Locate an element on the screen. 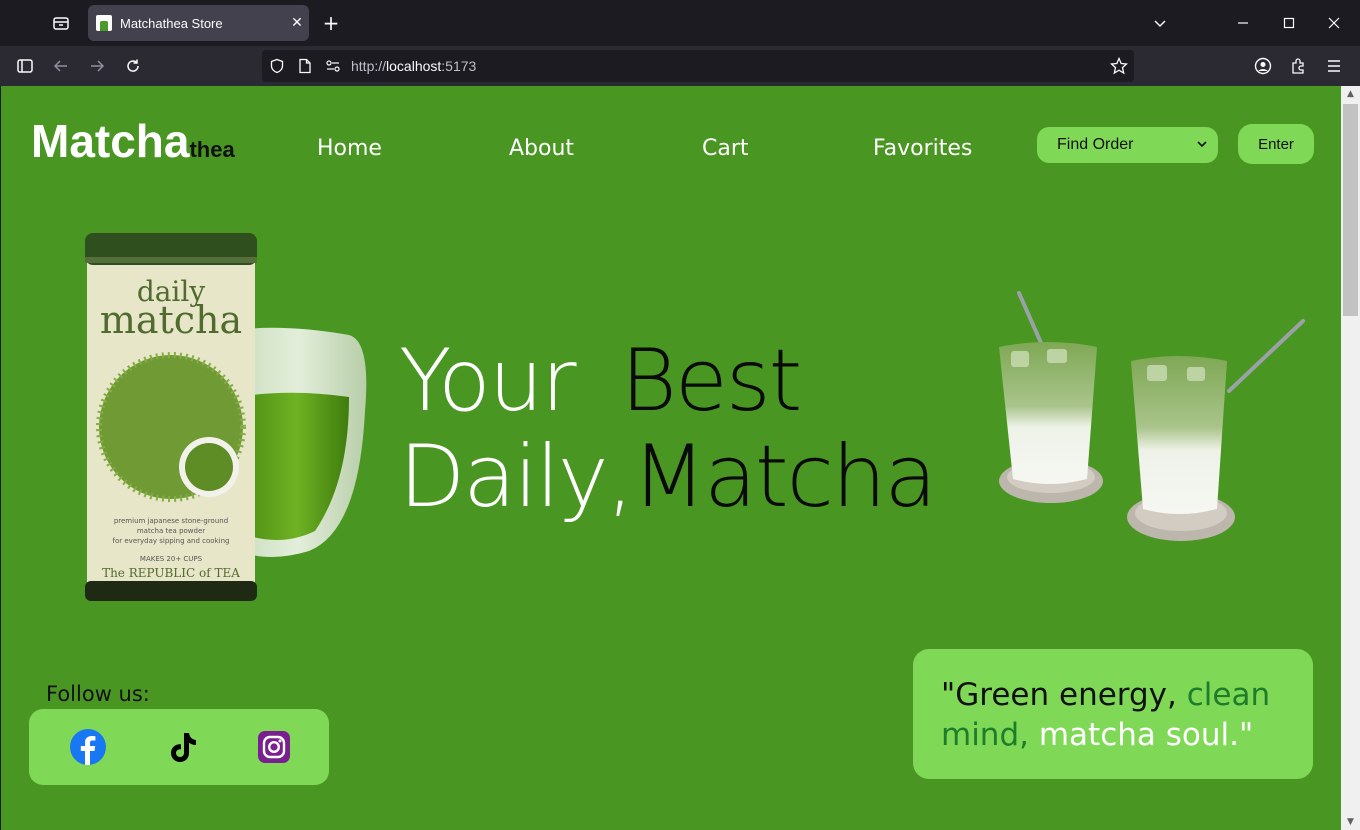  sidebar-toggle-icon is located at coordinates (25, 66).